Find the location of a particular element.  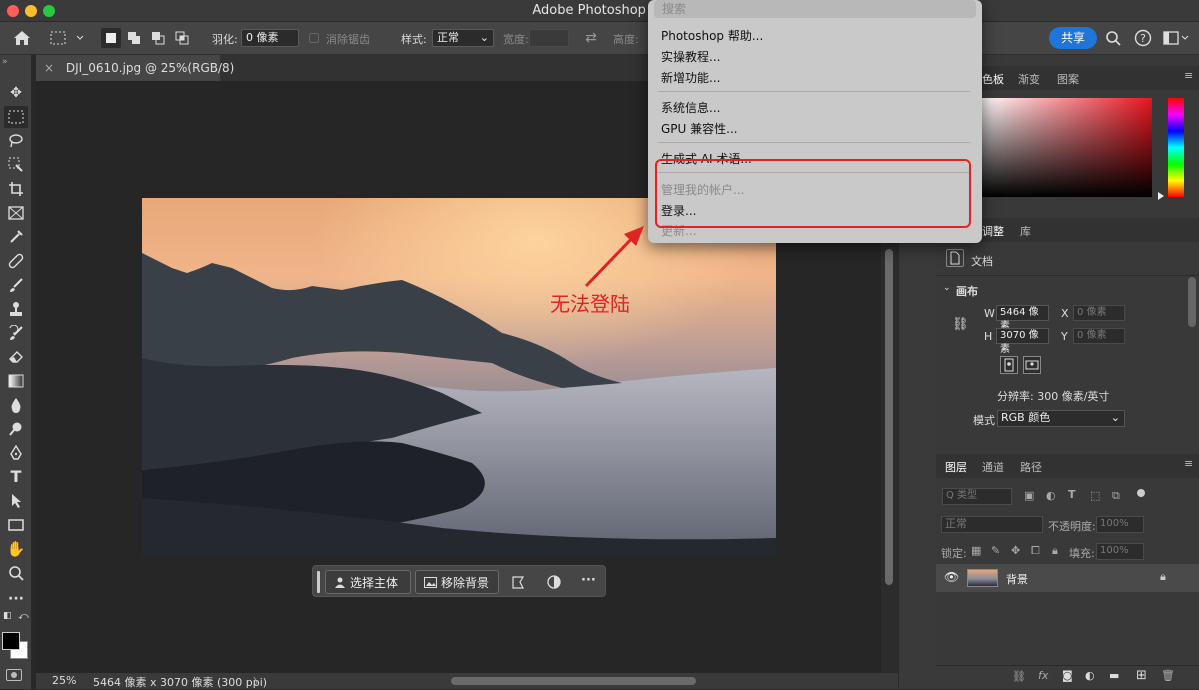

tab-libraries: 库 is located at coordinates (1025, 231).